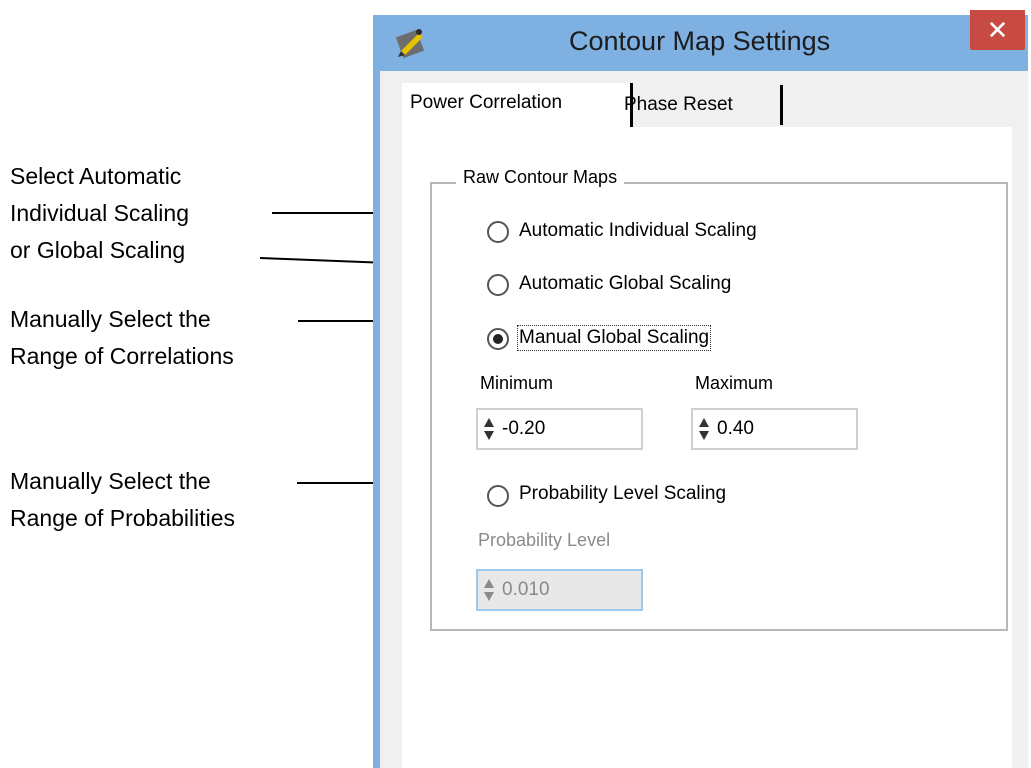 This screenshot has width=1031, height=768. I want to click on radio-manual-global, so click(498, 339).